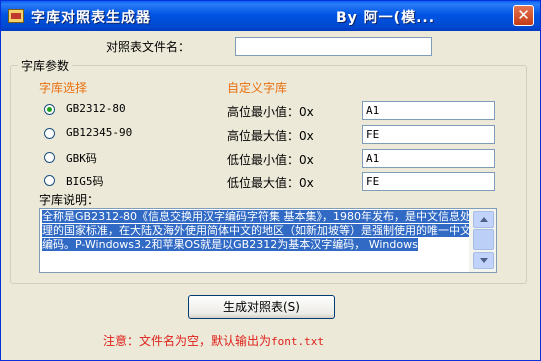  I want to click on high-min-label: 高位最小值：0x, so click(270, 112).